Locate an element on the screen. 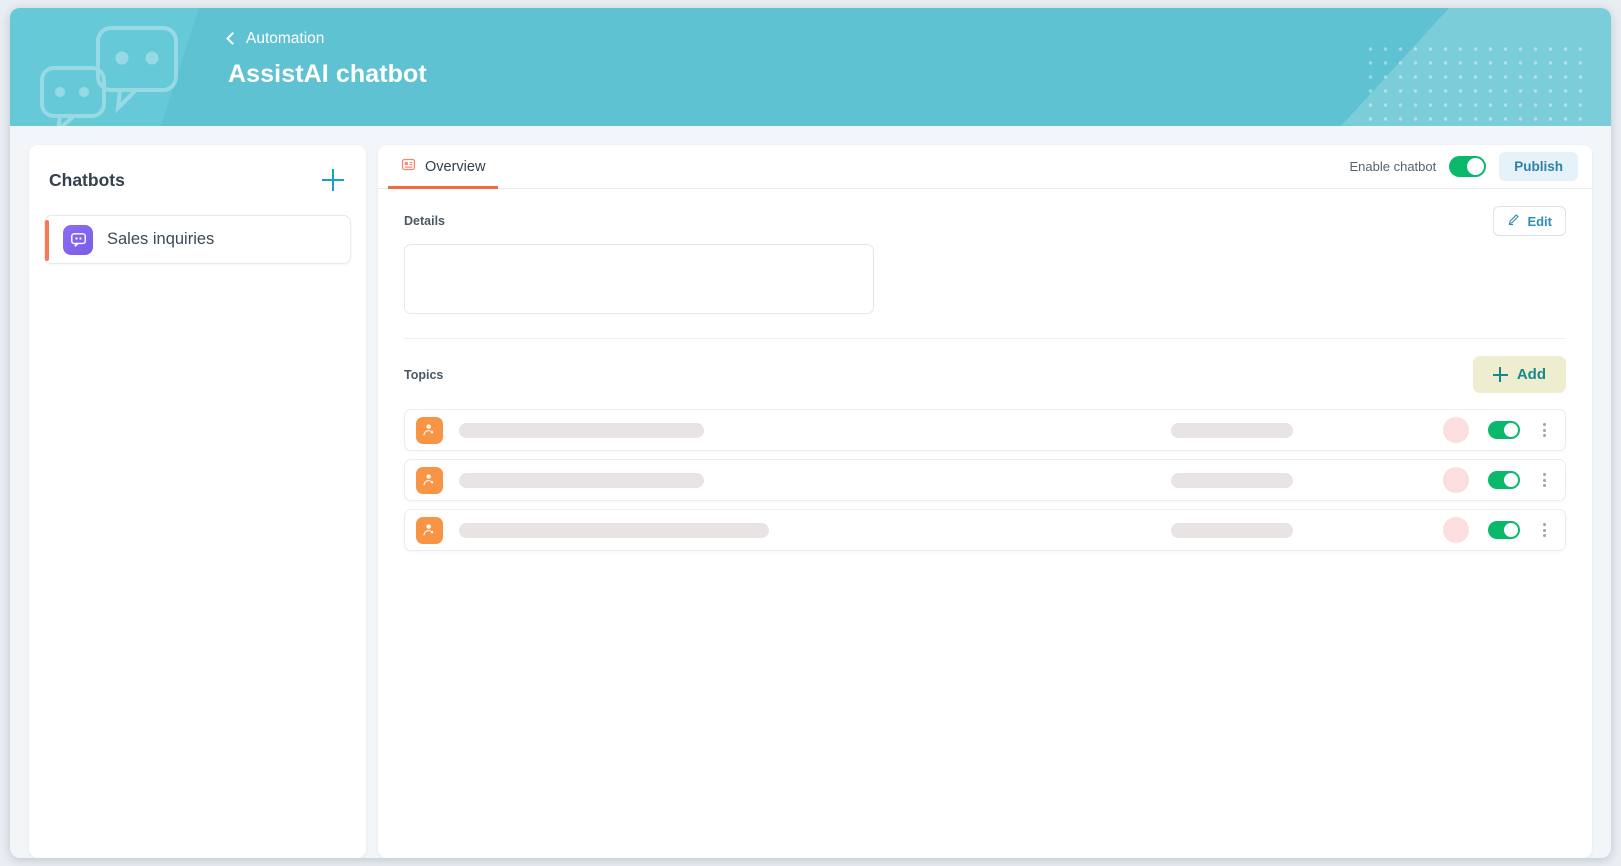 The image size is (1621, 866). publish-button: Publish is located at coordinates (1538, 166).